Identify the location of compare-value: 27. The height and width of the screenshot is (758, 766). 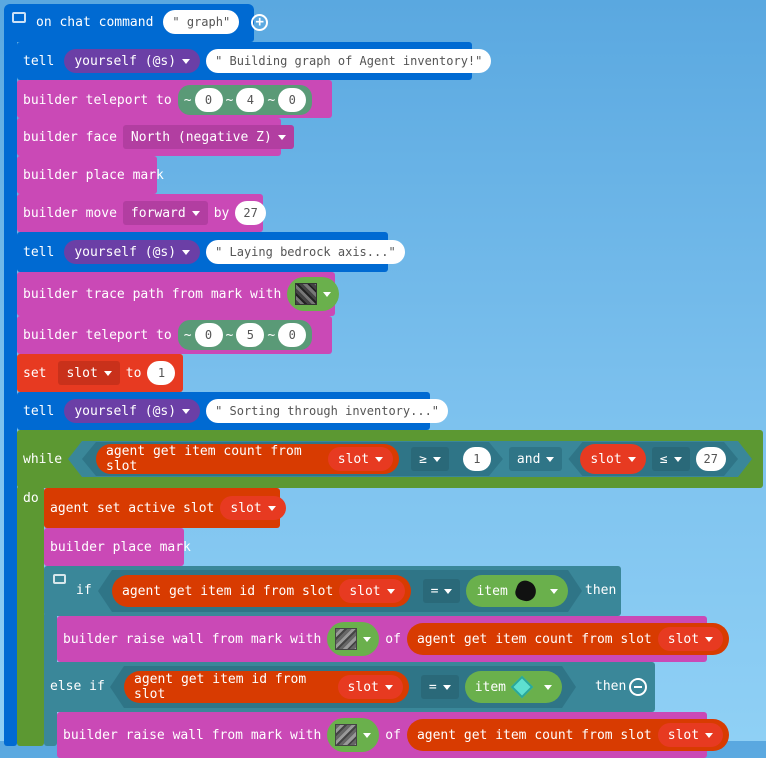
(711, 459).